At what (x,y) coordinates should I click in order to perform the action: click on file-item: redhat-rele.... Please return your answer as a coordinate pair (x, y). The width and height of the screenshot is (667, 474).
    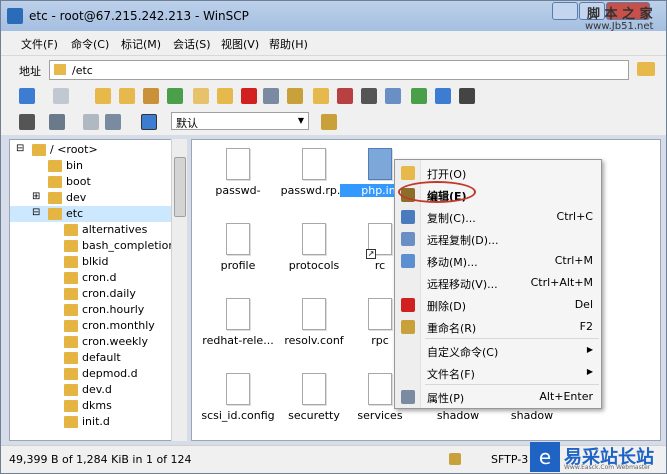
    Looking at the image, I should click on (238, 333).